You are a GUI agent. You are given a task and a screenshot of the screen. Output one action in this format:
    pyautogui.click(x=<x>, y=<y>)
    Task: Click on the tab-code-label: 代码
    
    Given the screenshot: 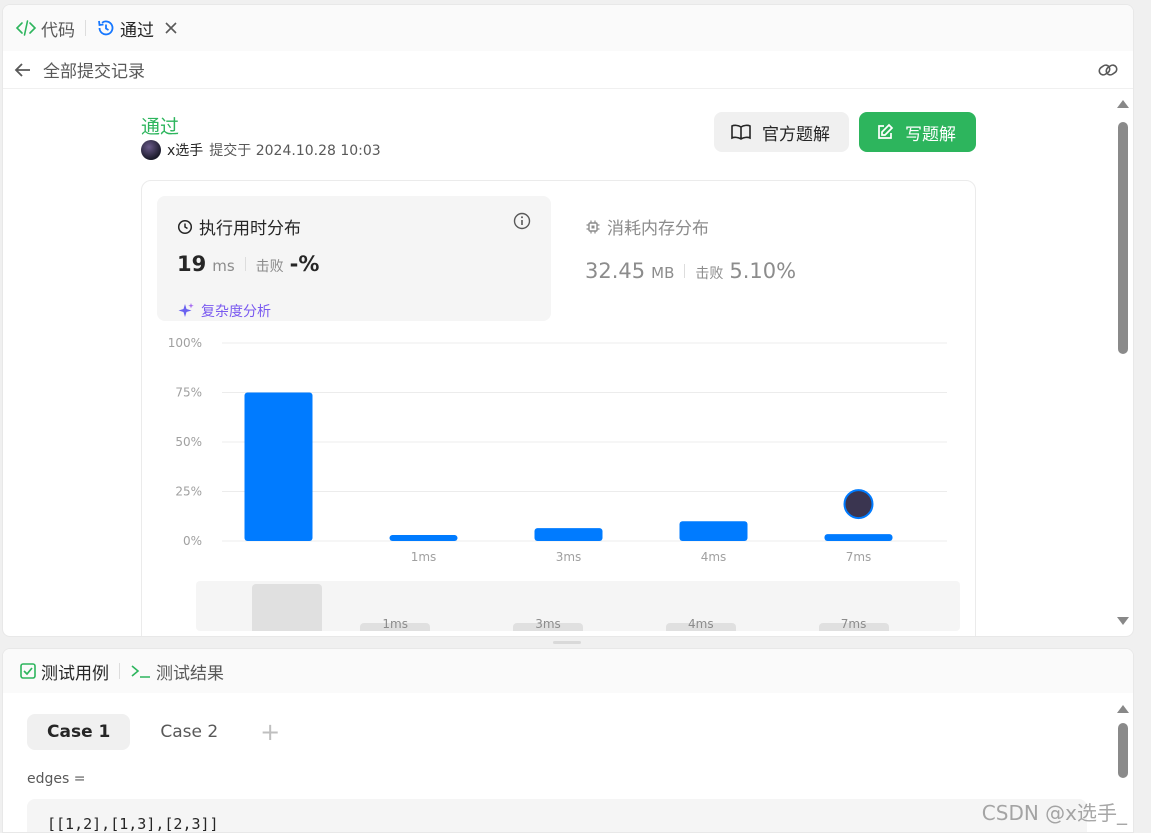 What is the action you would take?
    pyautogui.click(x=58, y=30)
    